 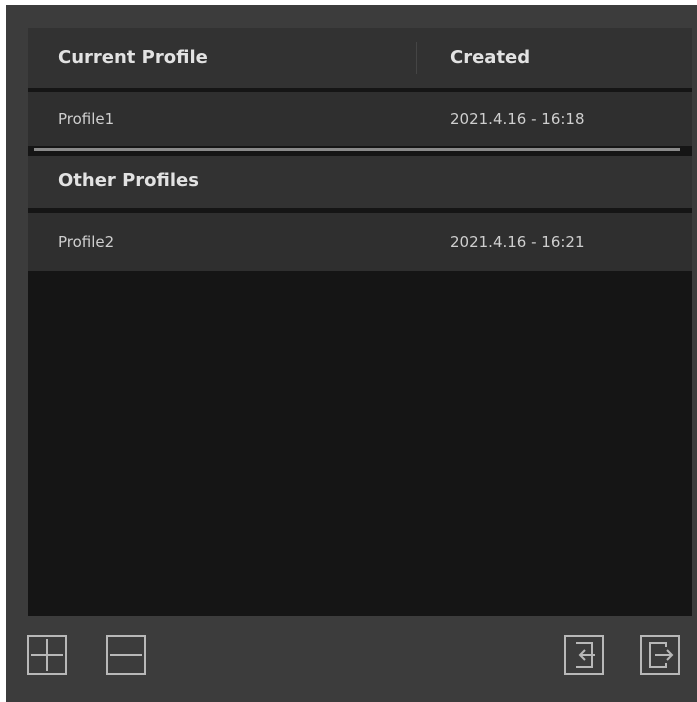 I want to click on section-label: Other Profiles, so click(x=128, y=180).